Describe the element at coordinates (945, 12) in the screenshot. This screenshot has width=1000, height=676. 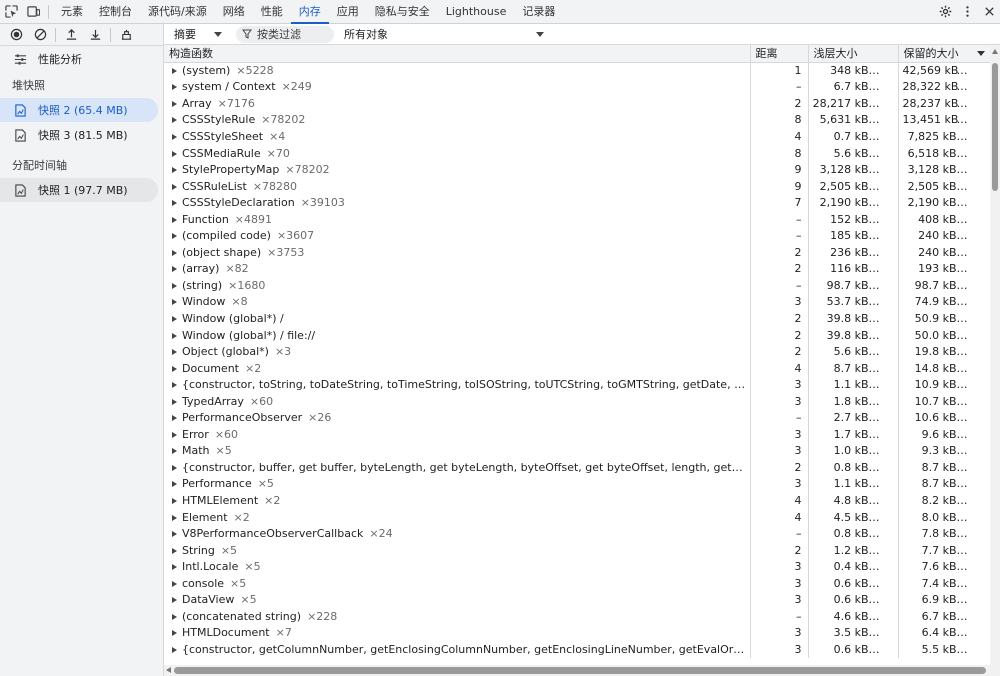
I see `gear-icon` at that location.